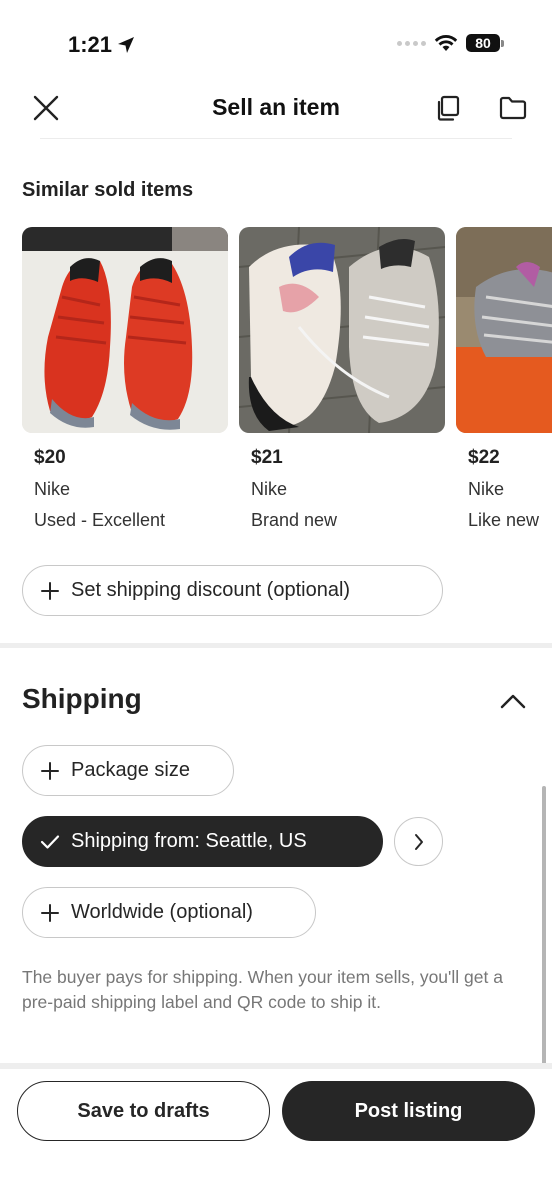  I want to click on similar-item-card: $22 Nike Like new, so click(504, 378).